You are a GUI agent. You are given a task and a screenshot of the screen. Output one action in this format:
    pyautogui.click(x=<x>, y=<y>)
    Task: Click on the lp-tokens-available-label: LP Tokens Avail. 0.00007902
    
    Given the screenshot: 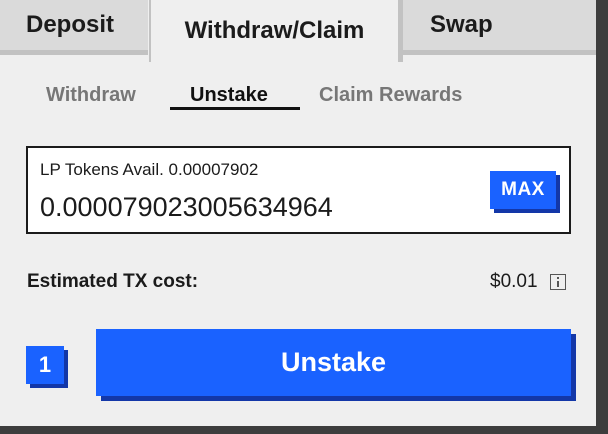 What is the action you would take?
    pyautogui.click(x=149, y=169)
    